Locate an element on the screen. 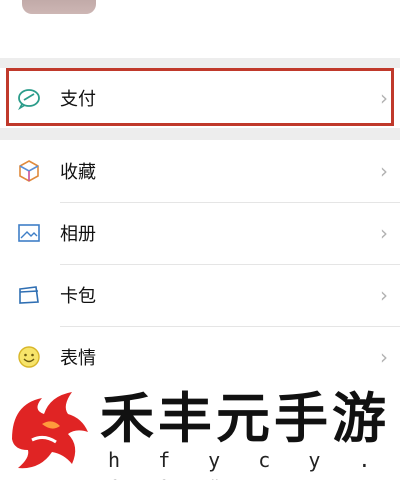 This screenshot has width=400, height=480. menu-item-label: 支付 is located at coordinates (78, 99).